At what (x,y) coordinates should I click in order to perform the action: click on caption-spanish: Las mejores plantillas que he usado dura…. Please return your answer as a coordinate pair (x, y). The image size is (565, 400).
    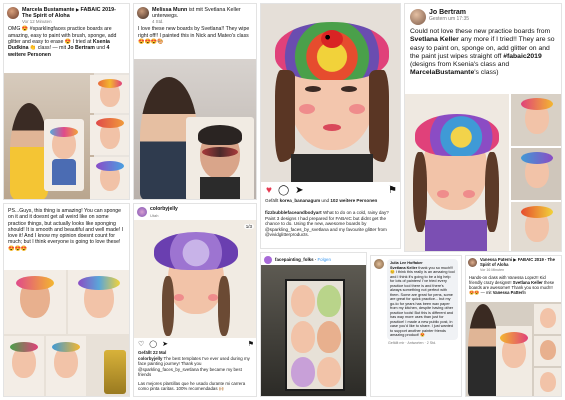
    Looking at the image, I should click on (192, 386).